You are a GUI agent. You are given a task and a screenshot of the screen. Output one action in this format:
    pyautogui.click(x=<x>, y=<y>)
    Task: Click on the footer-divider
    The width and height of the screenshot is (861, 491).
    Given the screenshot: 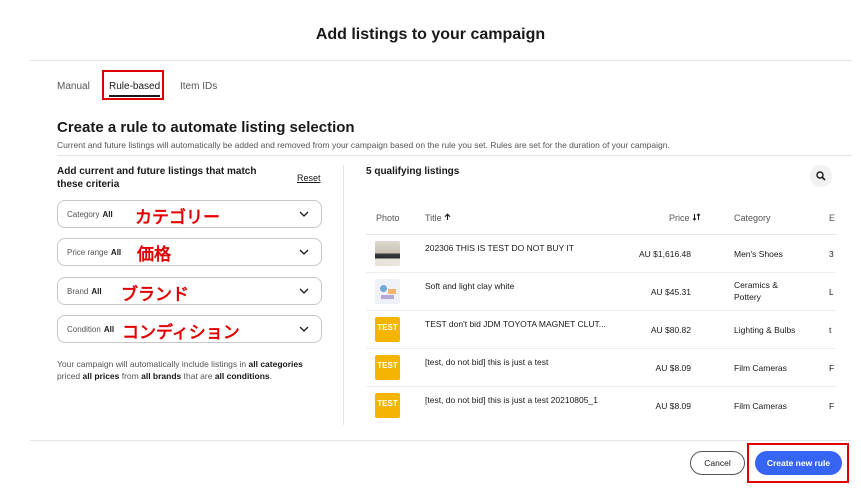 What is the action you would take?
    pyautogui.click(x=441, y=440)
    